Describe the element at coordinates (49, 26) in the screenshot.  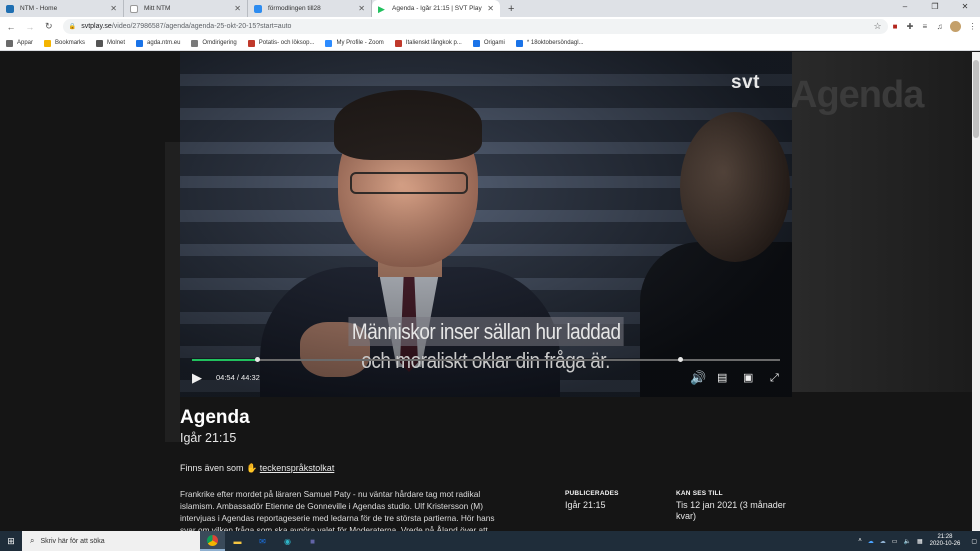
I see `reload-icon: ↻` at that location.